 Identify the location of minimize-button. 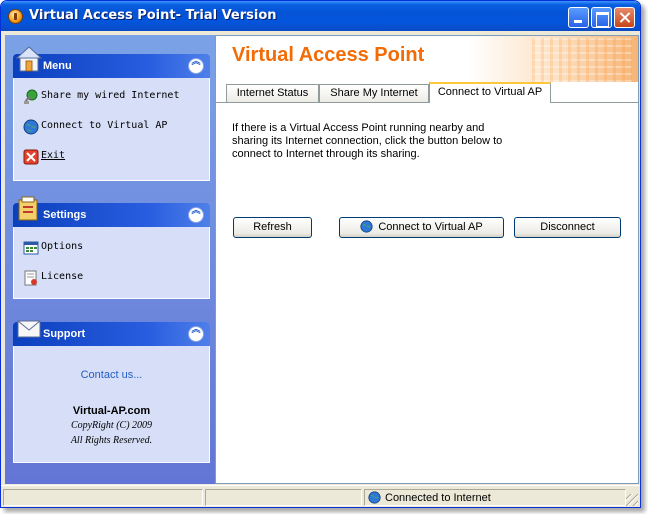
(578, 17).